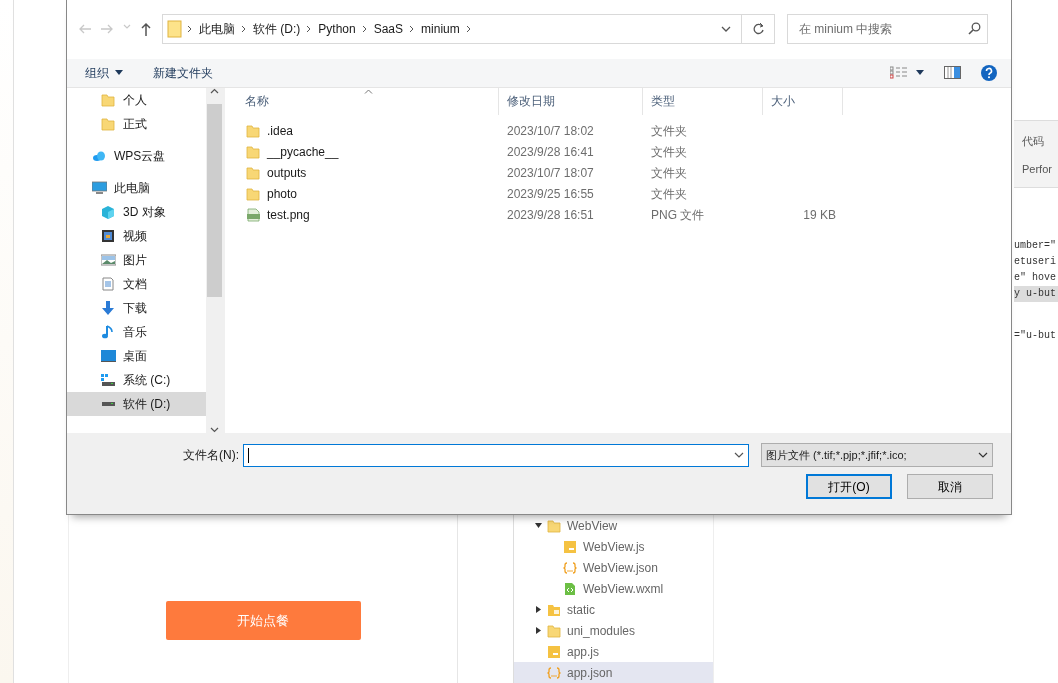  I want to click on js-file-icon, so click(570, 546).